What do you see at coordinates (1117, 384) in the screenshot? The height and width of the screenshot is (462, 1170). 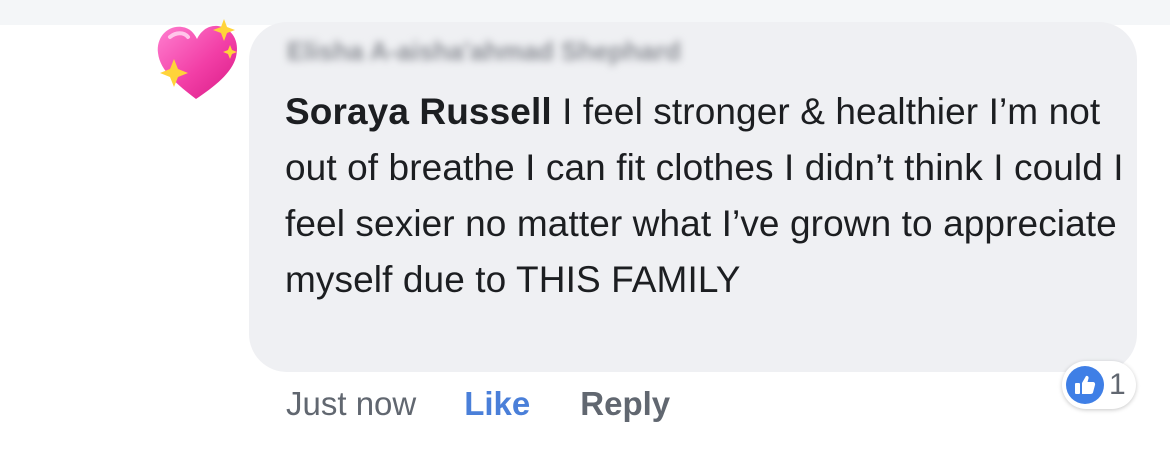 I see `reaction-count: 1` at bounding box center [1117, 384].